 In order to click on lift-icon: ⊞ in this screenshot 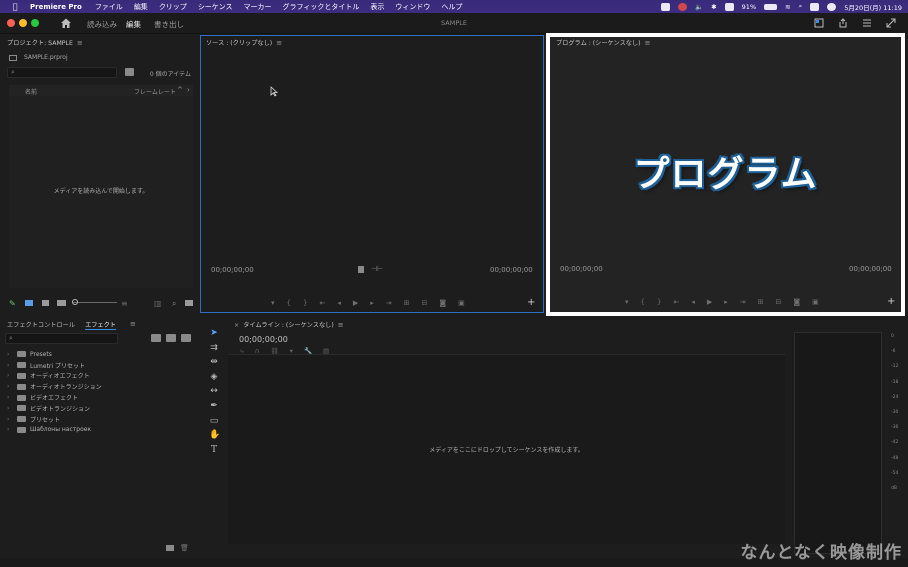, I will do `click(761, 302)`.